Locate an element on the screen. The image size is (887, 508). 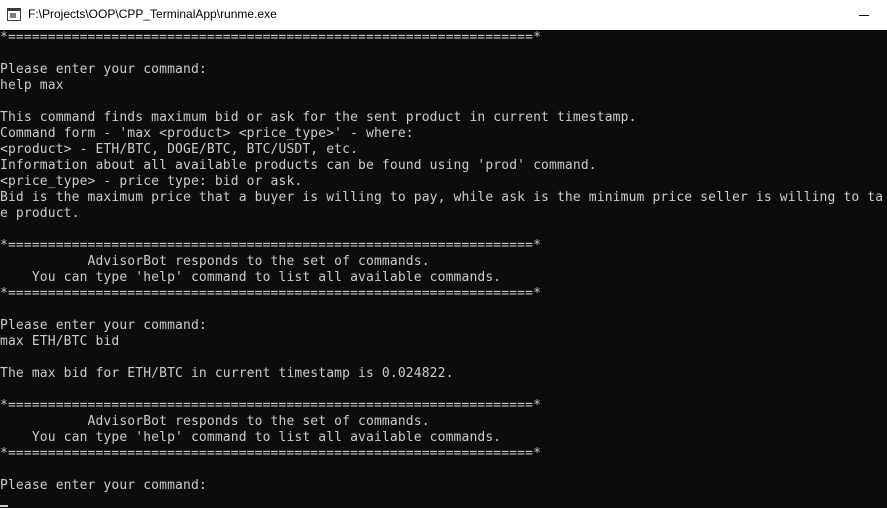
minimize-button is located at coordinates (864, 15).